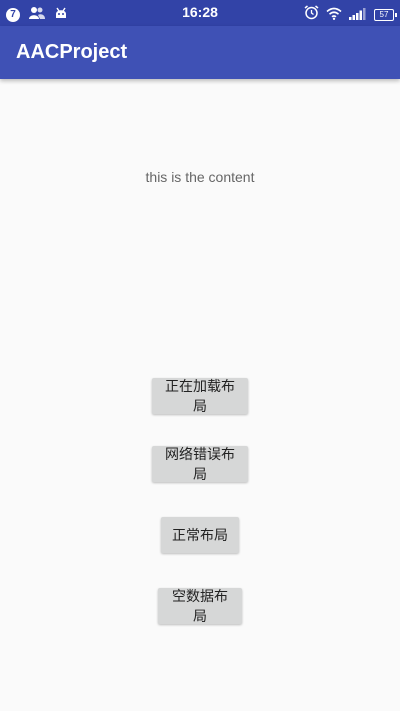  I want to click on alarm-icon, so click(311, 14).